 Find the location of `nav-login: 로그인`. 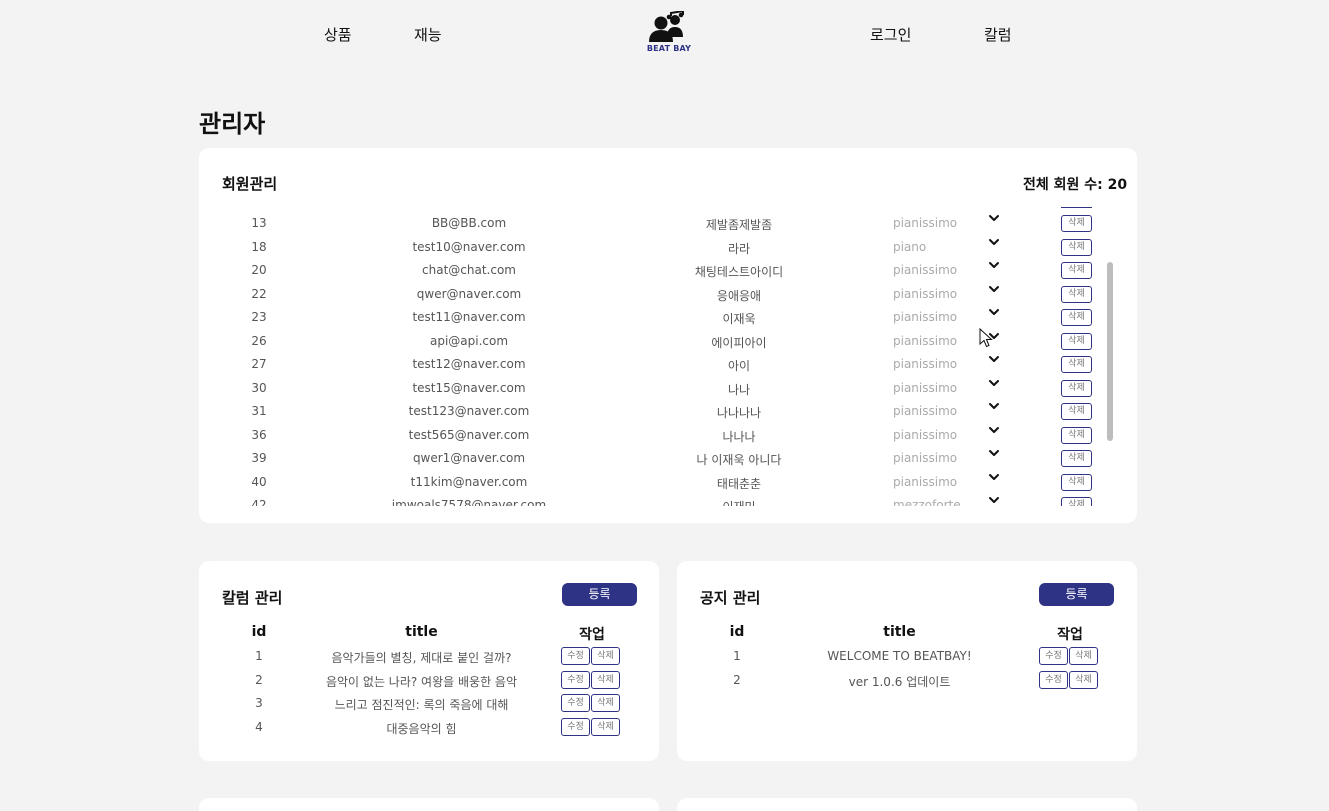

nav-login: 로그인 is located at coordinates (890, 34).